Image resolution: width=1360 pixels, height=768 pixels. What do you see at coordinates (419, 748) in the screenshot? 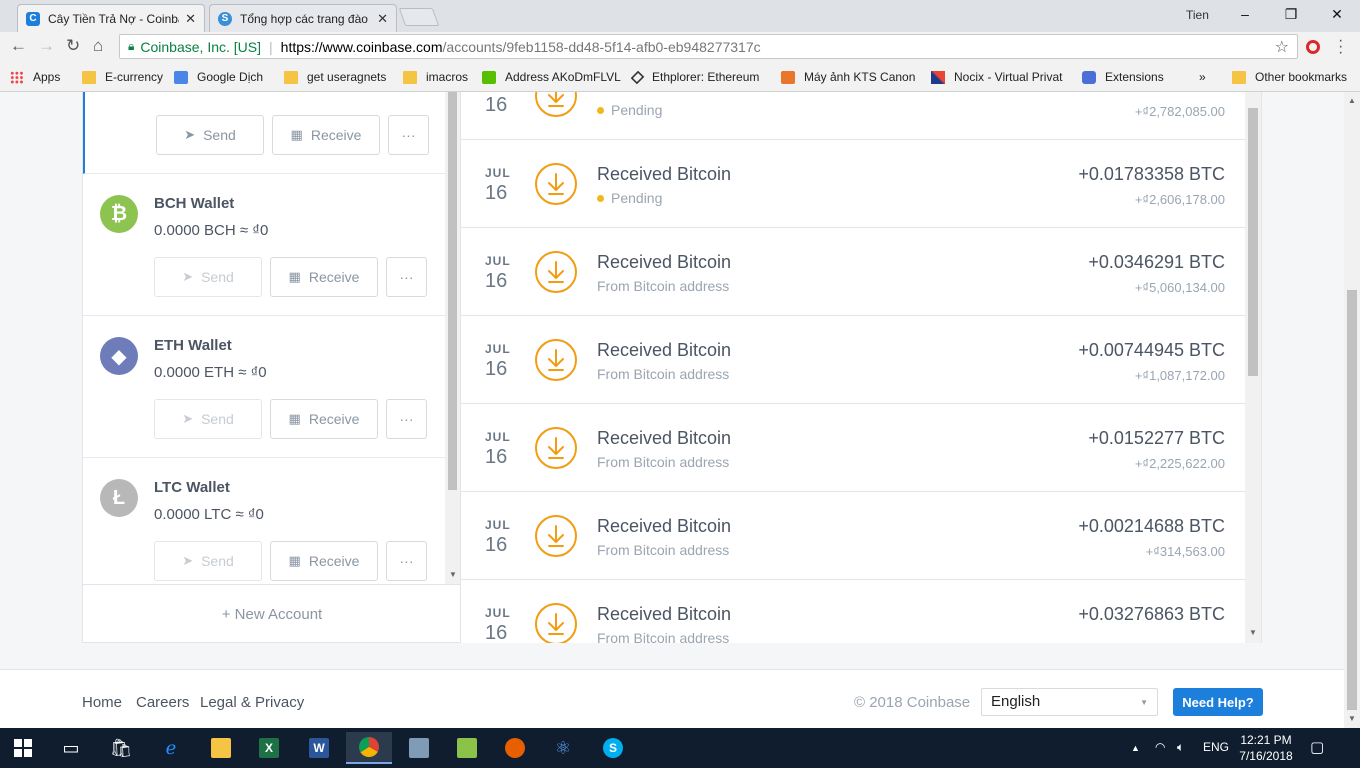
I see `network-app-icon` at bounding box center [419, 748].